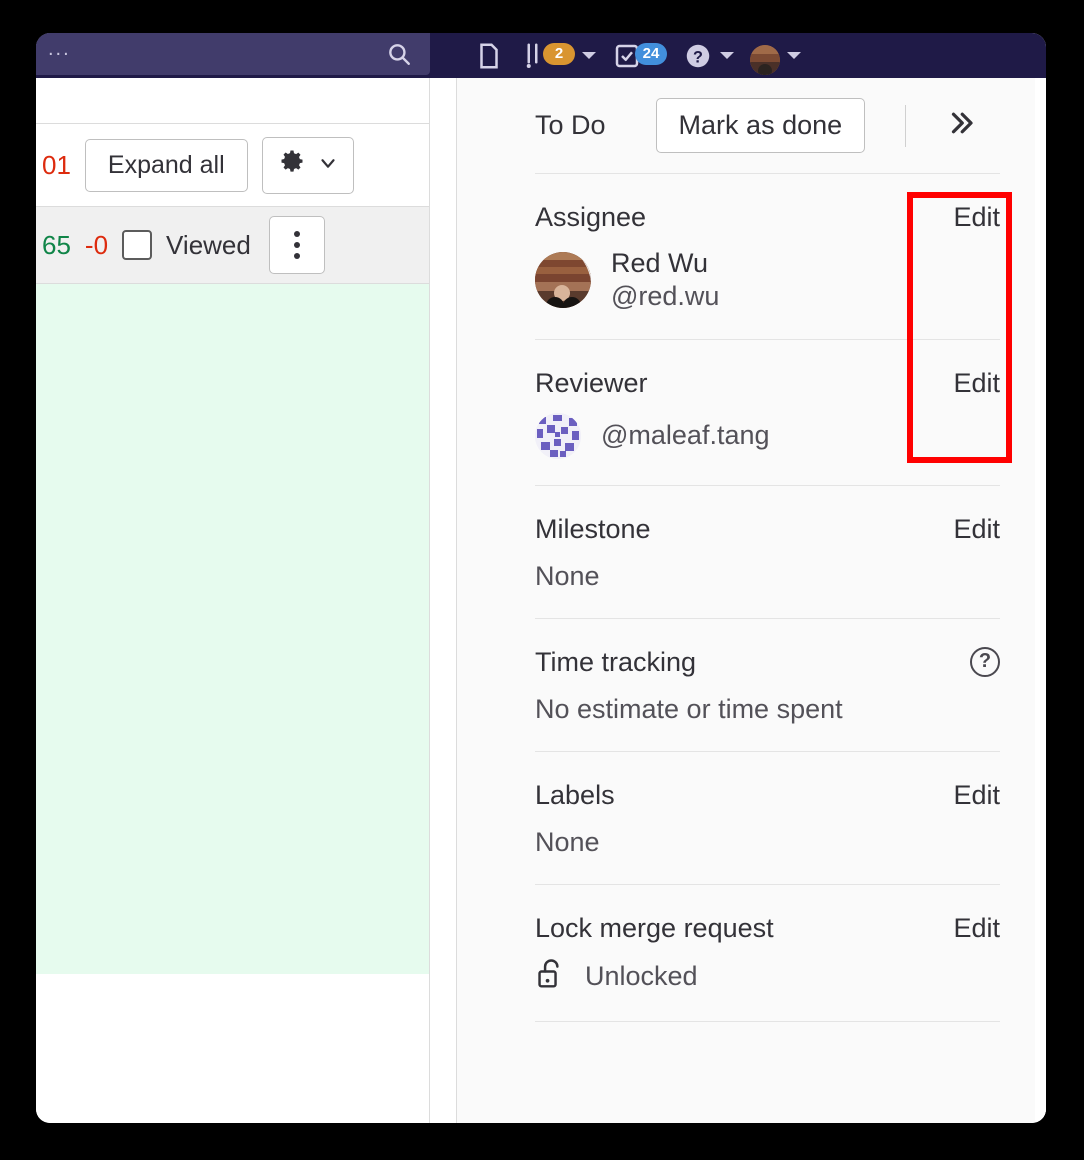  I want to click on reviewer-handle: @maleaf.tang, so click(685, 435).